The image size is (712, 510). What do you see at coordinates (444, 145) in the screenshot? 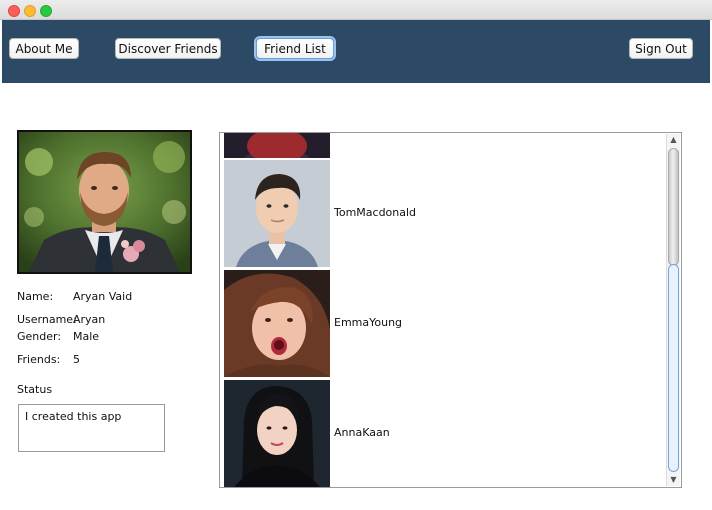
I see `list-item` at bounding box center [444, 145].